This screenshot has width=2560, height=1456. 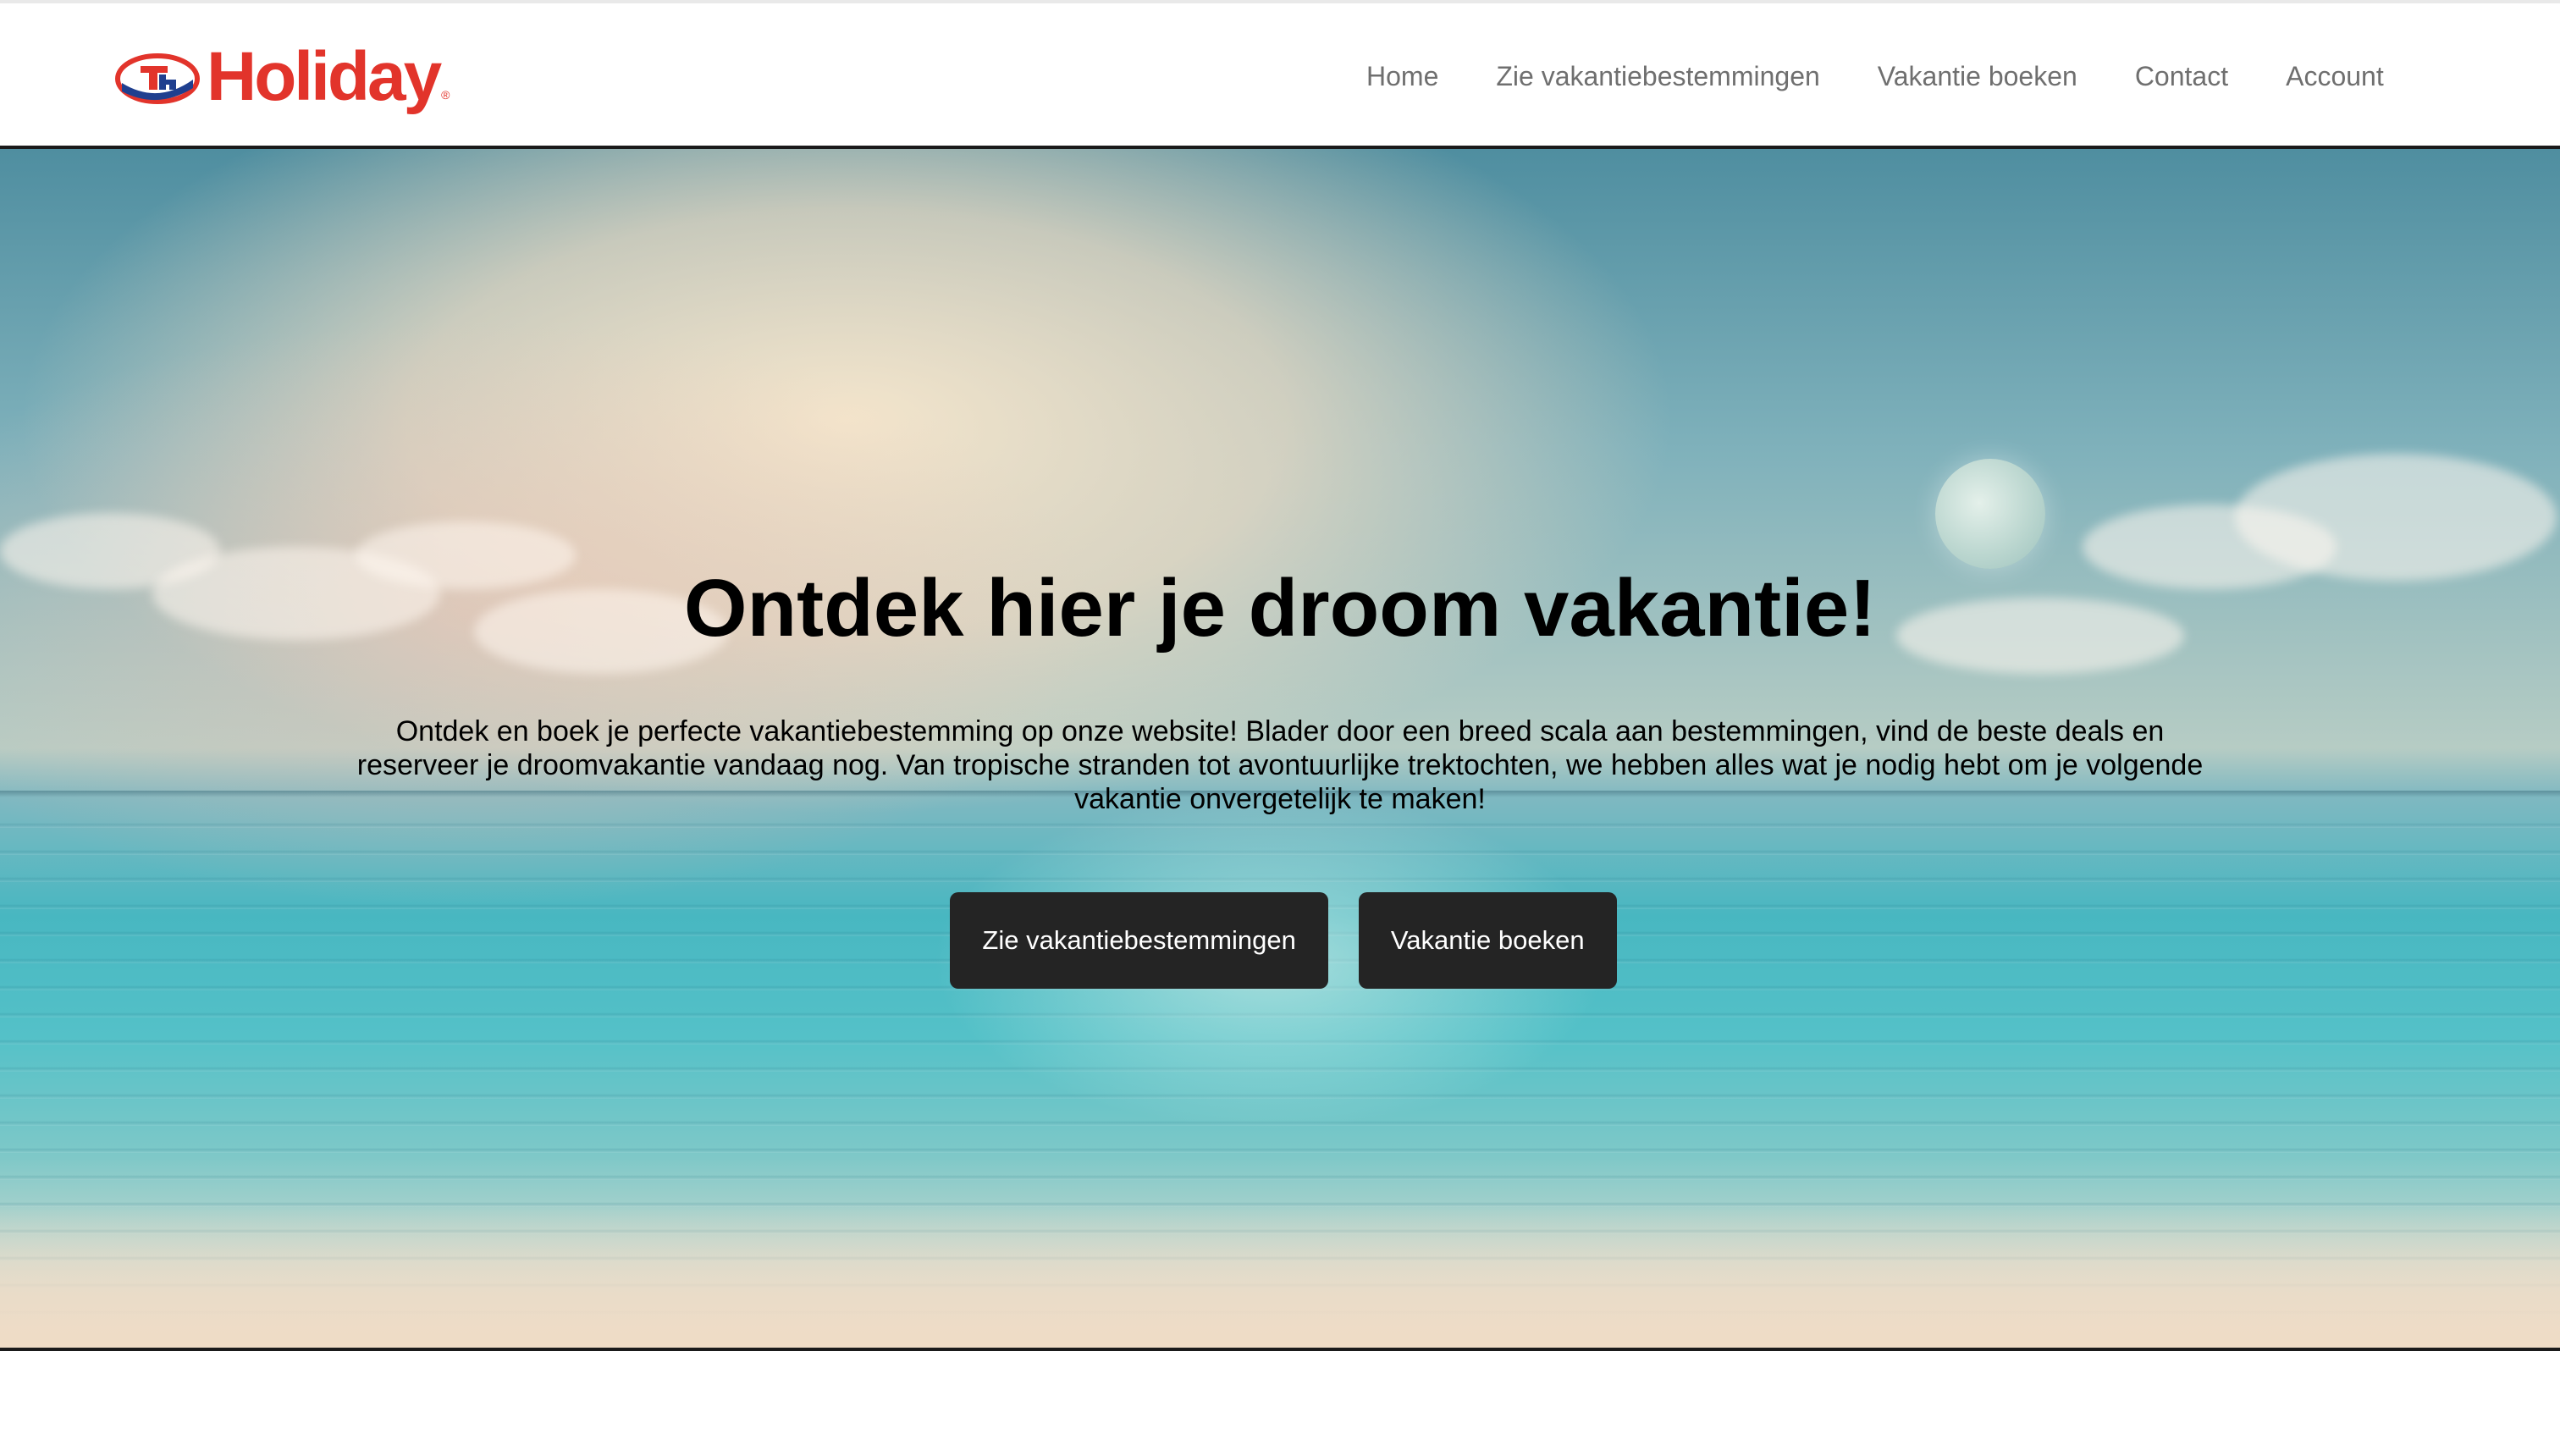 I want to click on registered-mark: ®, so click(x=445, y=95).